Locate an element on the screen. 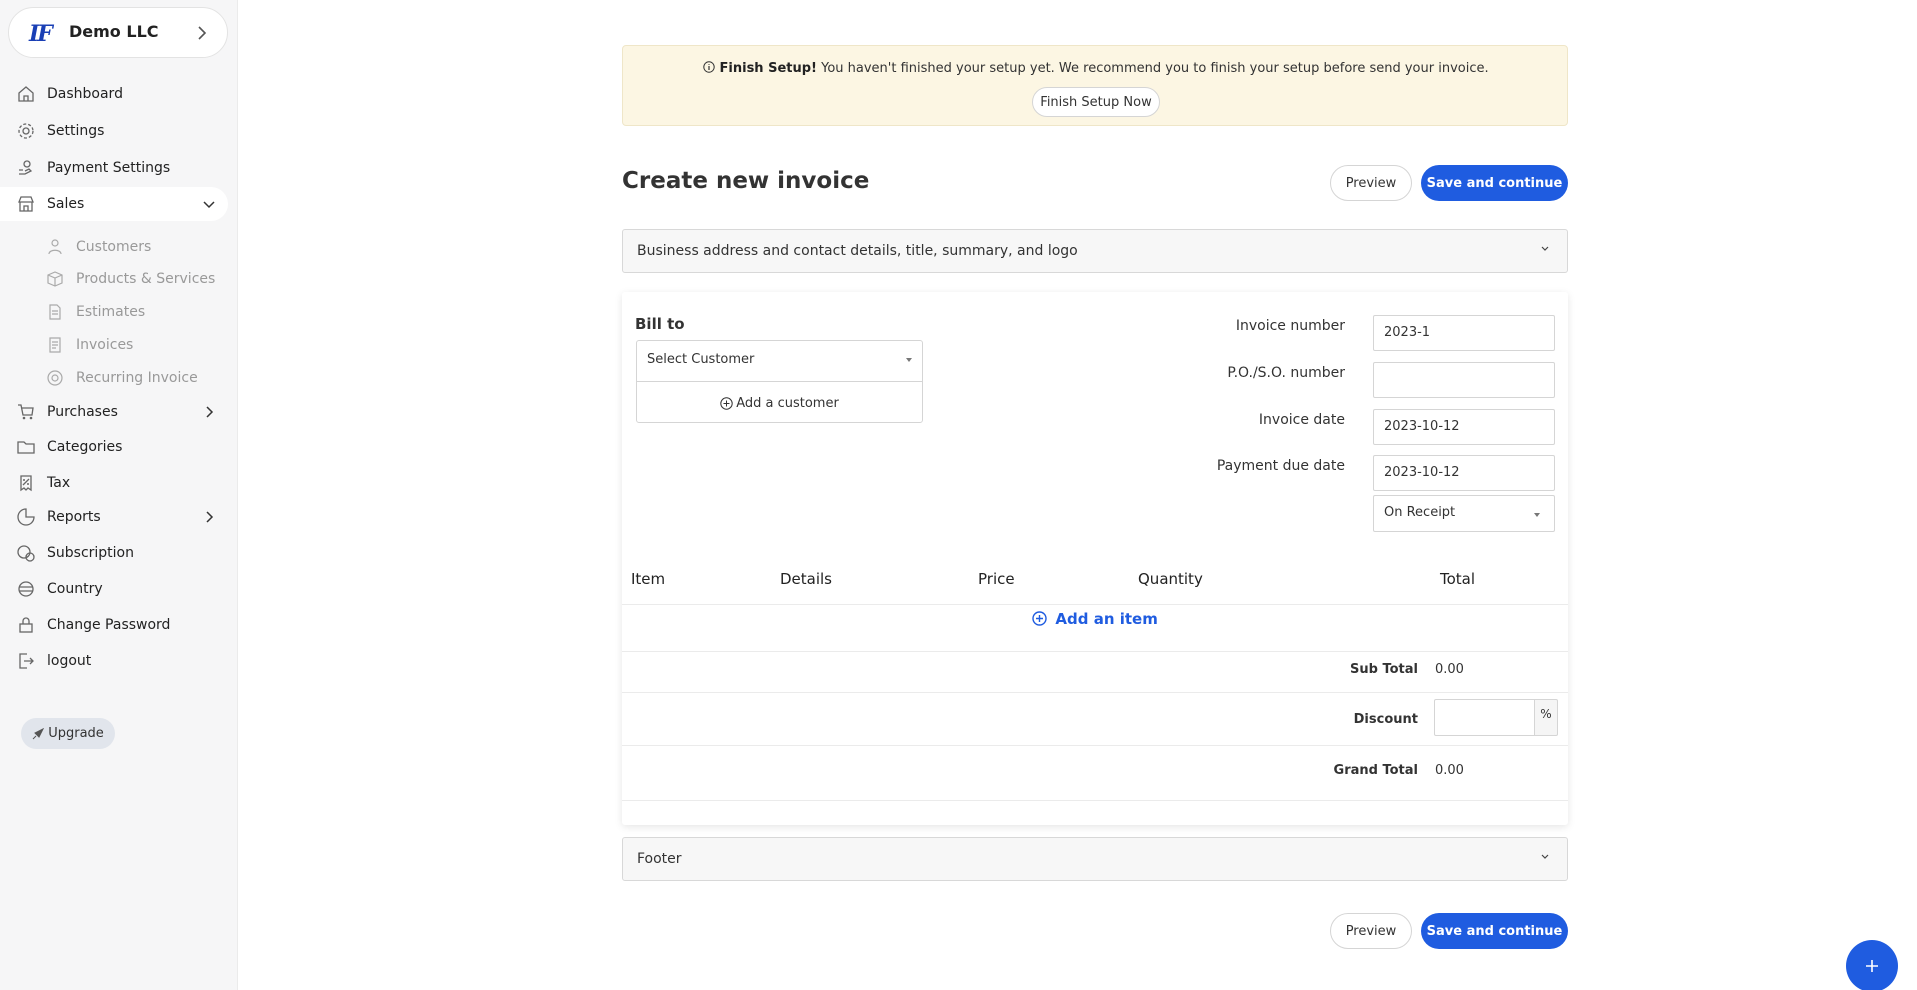  sidebar-item-reports: Reports is located at coordinates (114, 517).